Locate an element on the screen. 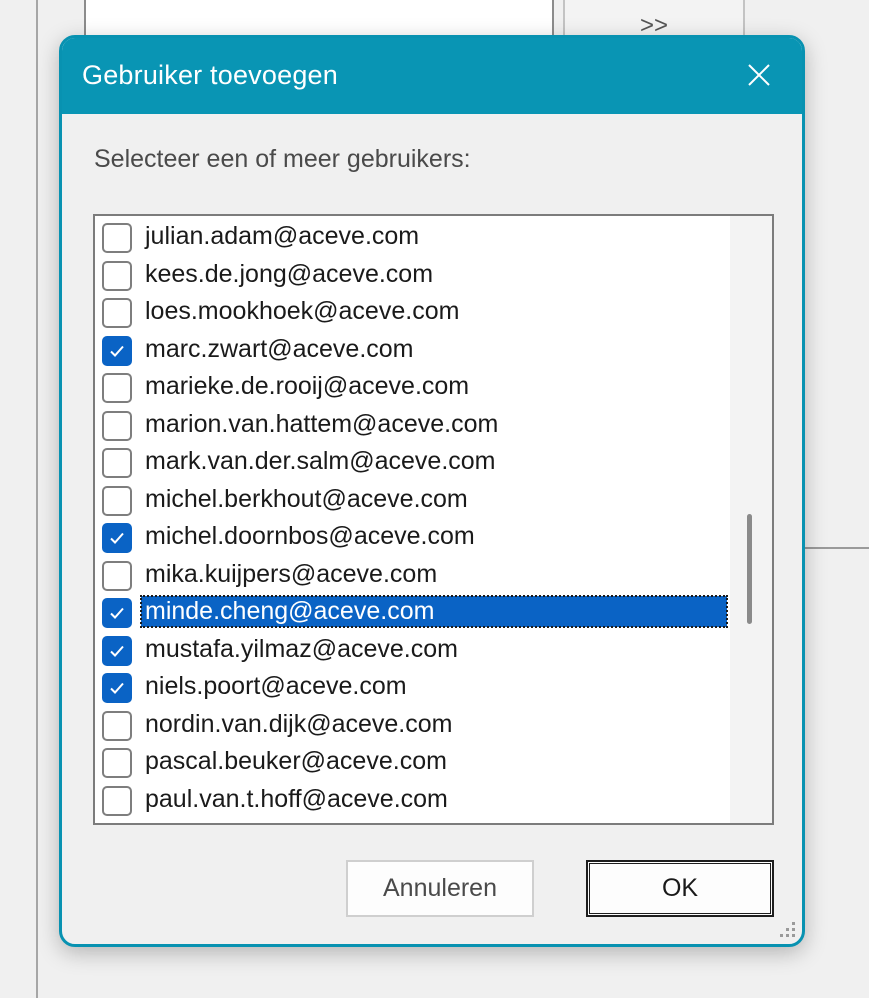 The height and width of the screenshot is (998, 869). user-email-label: michel.berkhout@aceve.com is located at coordinates (306, 498).